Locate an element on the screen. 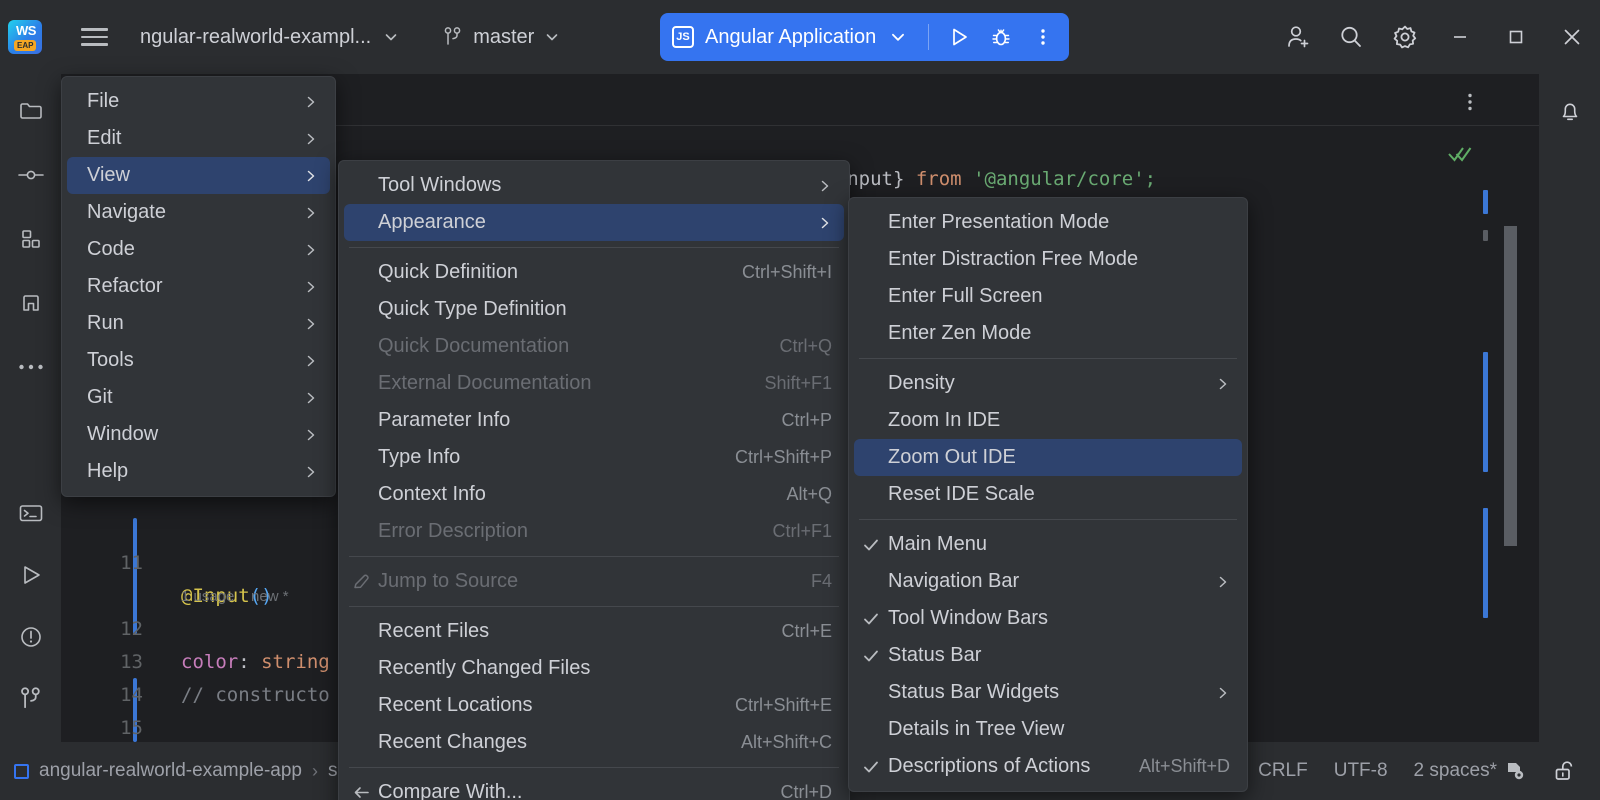  menu-item-tool-window-bars: Tool Window Bars is located at coordinates (1048, 618).